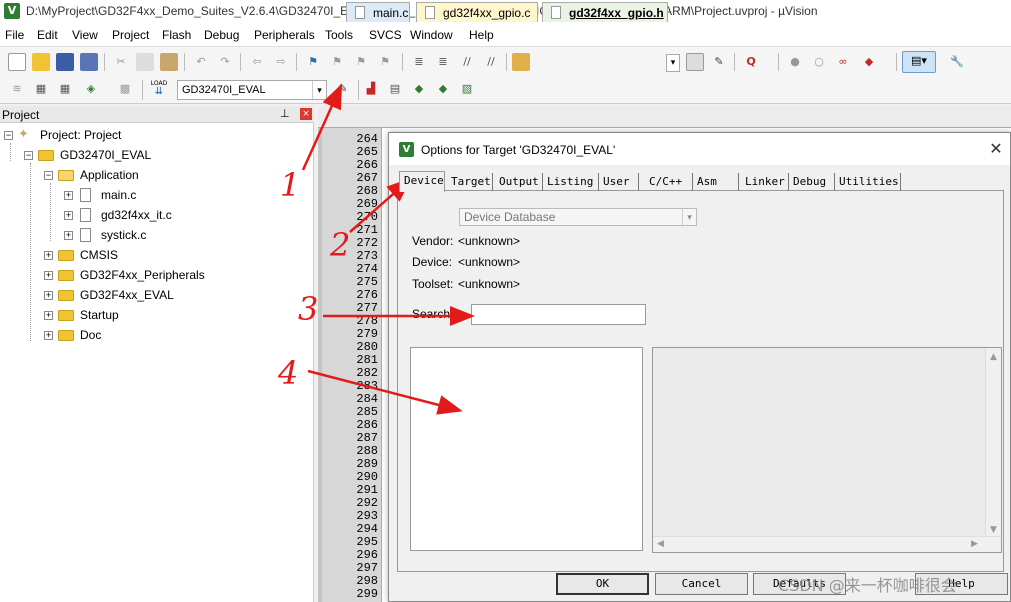 This screenshot has width=1011, height=602. Describe the element at coordinates (419, 62) in the screenshot. I see `indent-icon: ≣` at that location.